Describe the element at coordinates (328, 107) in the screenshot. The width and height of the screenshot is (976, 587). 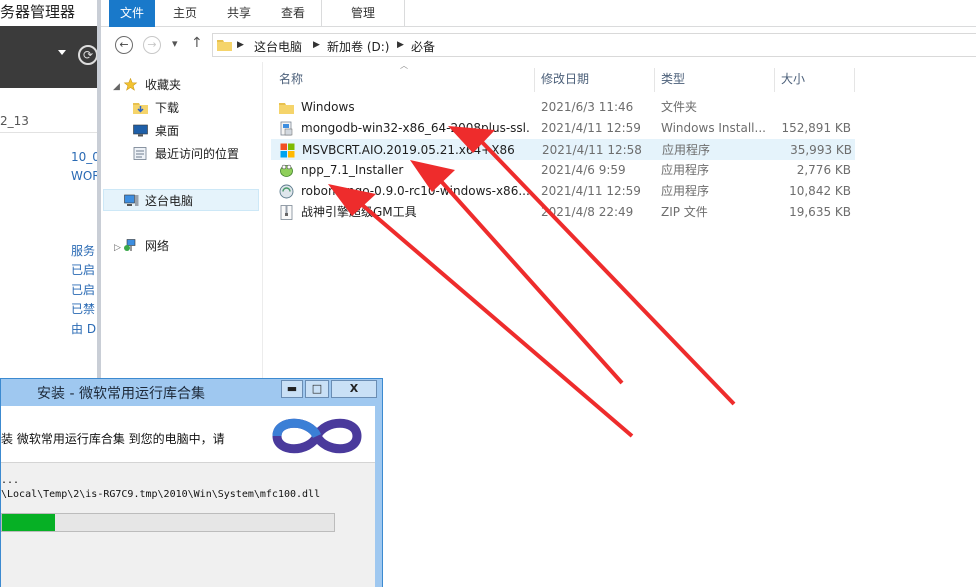
I see `file-name: Windows` at that location.